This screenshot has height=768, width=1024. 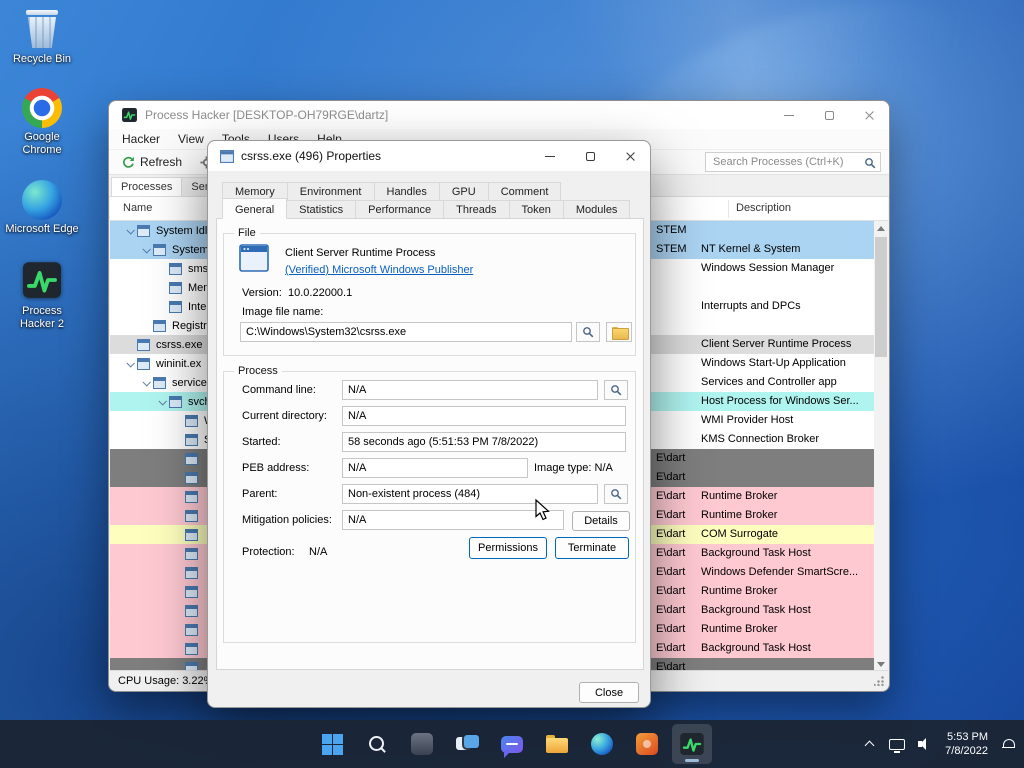 What do you see at coordinates (141, 139) in the screenshot?
I see `menu-item-hacker: Hacker` at bounding box center [141, 139].